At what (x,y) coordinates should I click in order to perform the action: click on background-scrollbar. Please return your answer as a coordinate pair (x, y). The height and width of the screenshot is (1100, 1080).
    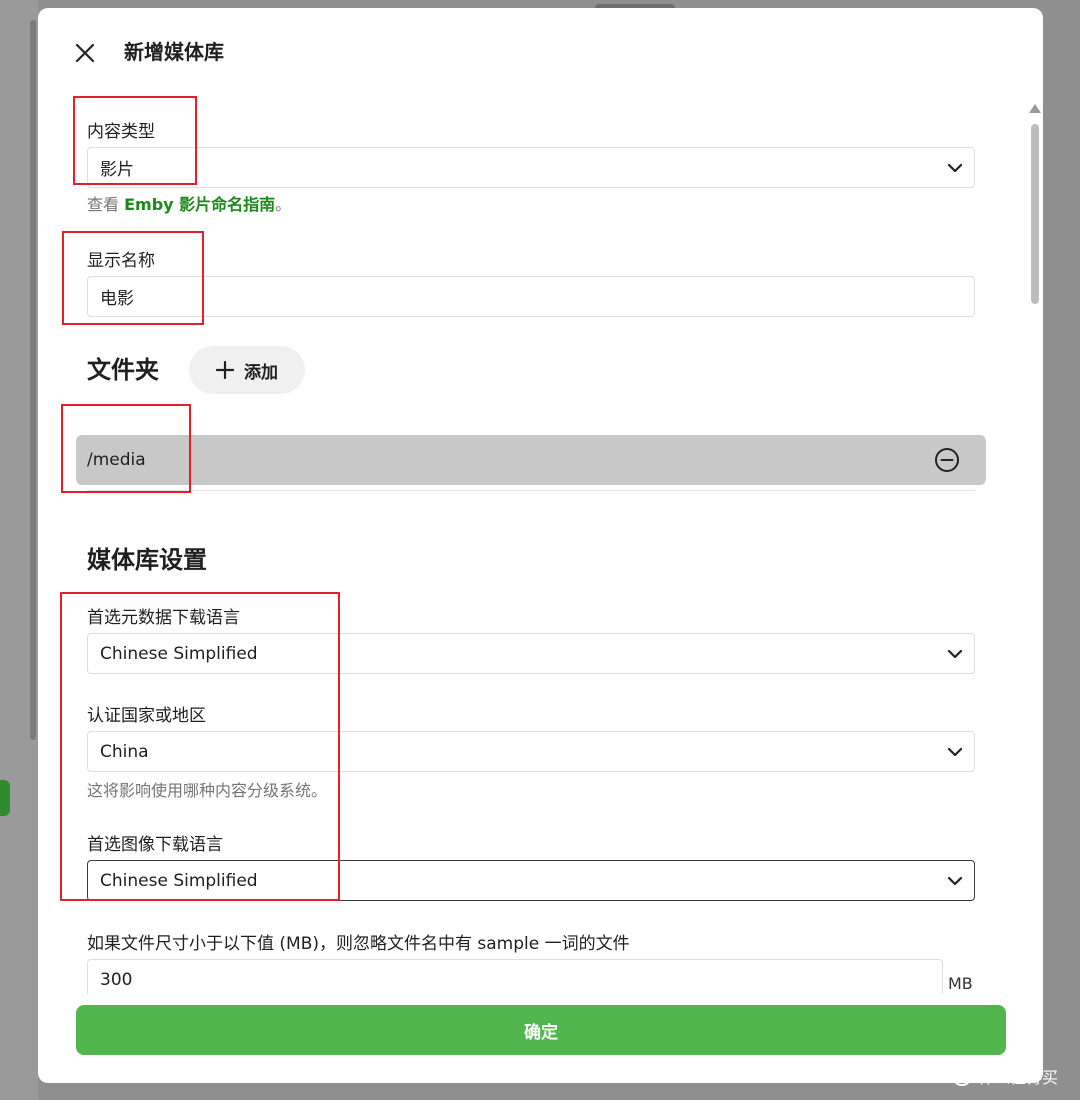
    Looking at the image, I should click on (33, 380).